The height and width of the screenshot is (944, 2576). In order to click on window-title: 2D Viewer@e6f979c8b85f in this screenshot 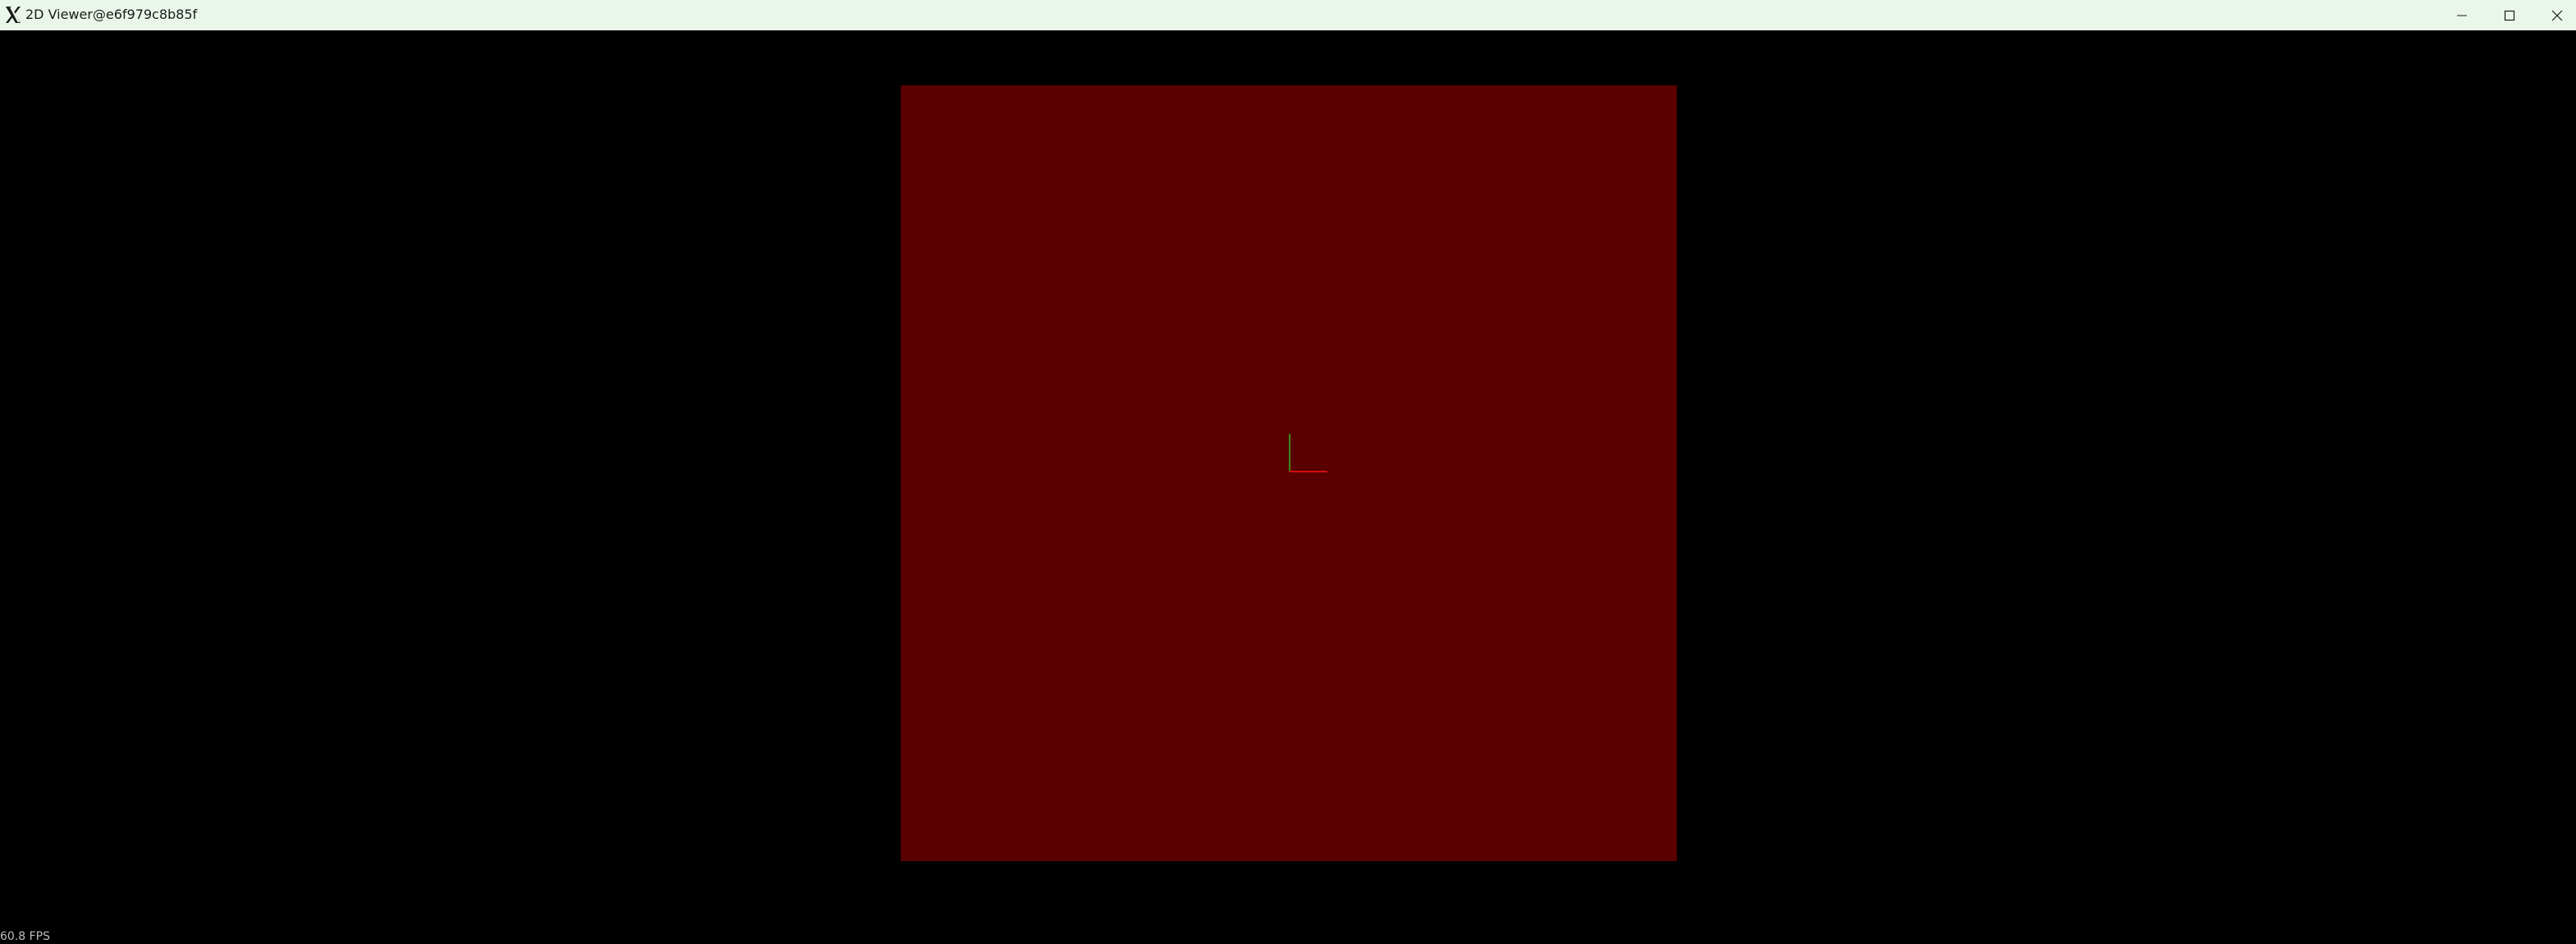, I will do `click(112, 15)`.